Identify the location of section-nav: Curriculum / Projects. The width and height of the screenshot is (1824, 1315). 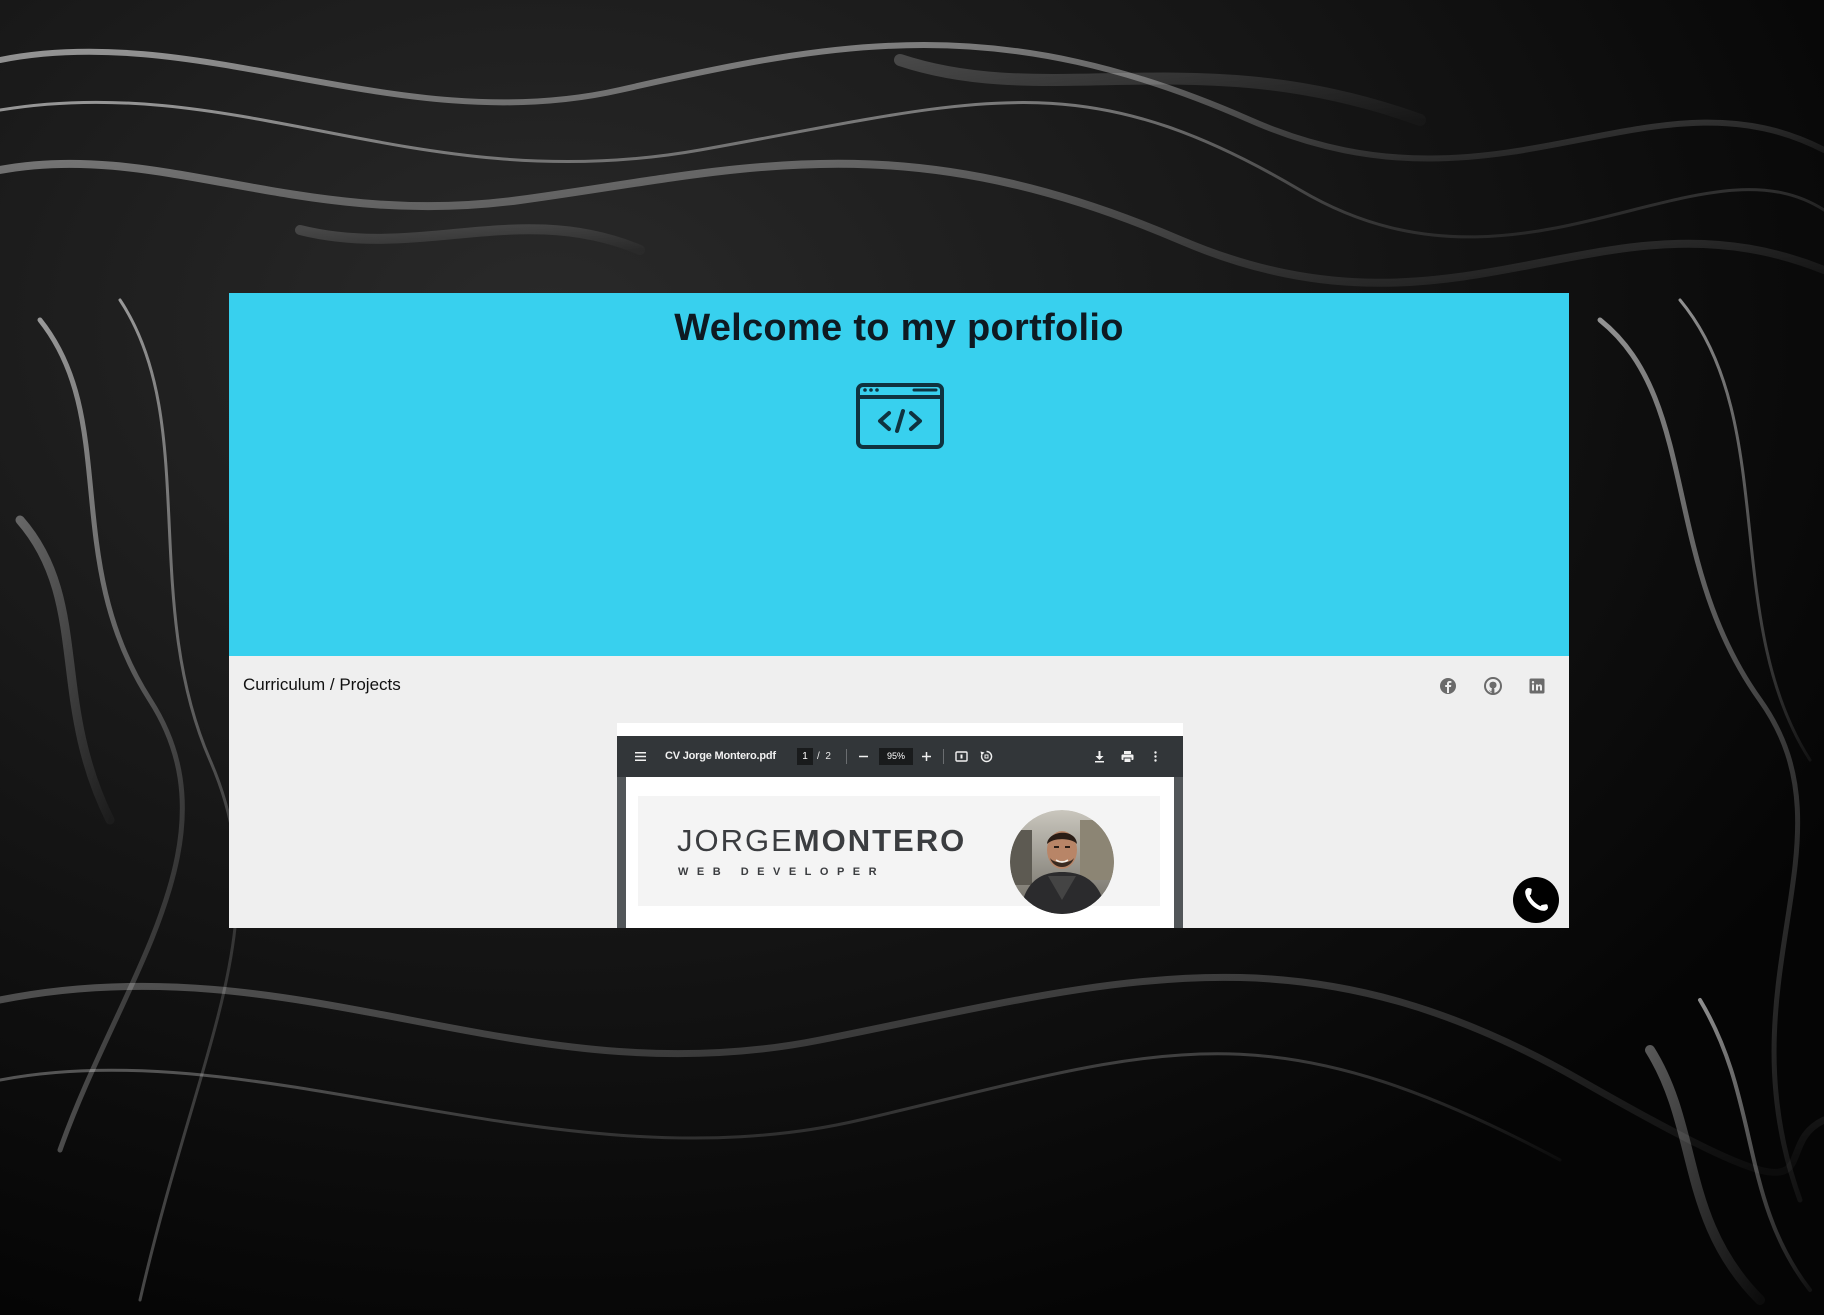
(899, 685).